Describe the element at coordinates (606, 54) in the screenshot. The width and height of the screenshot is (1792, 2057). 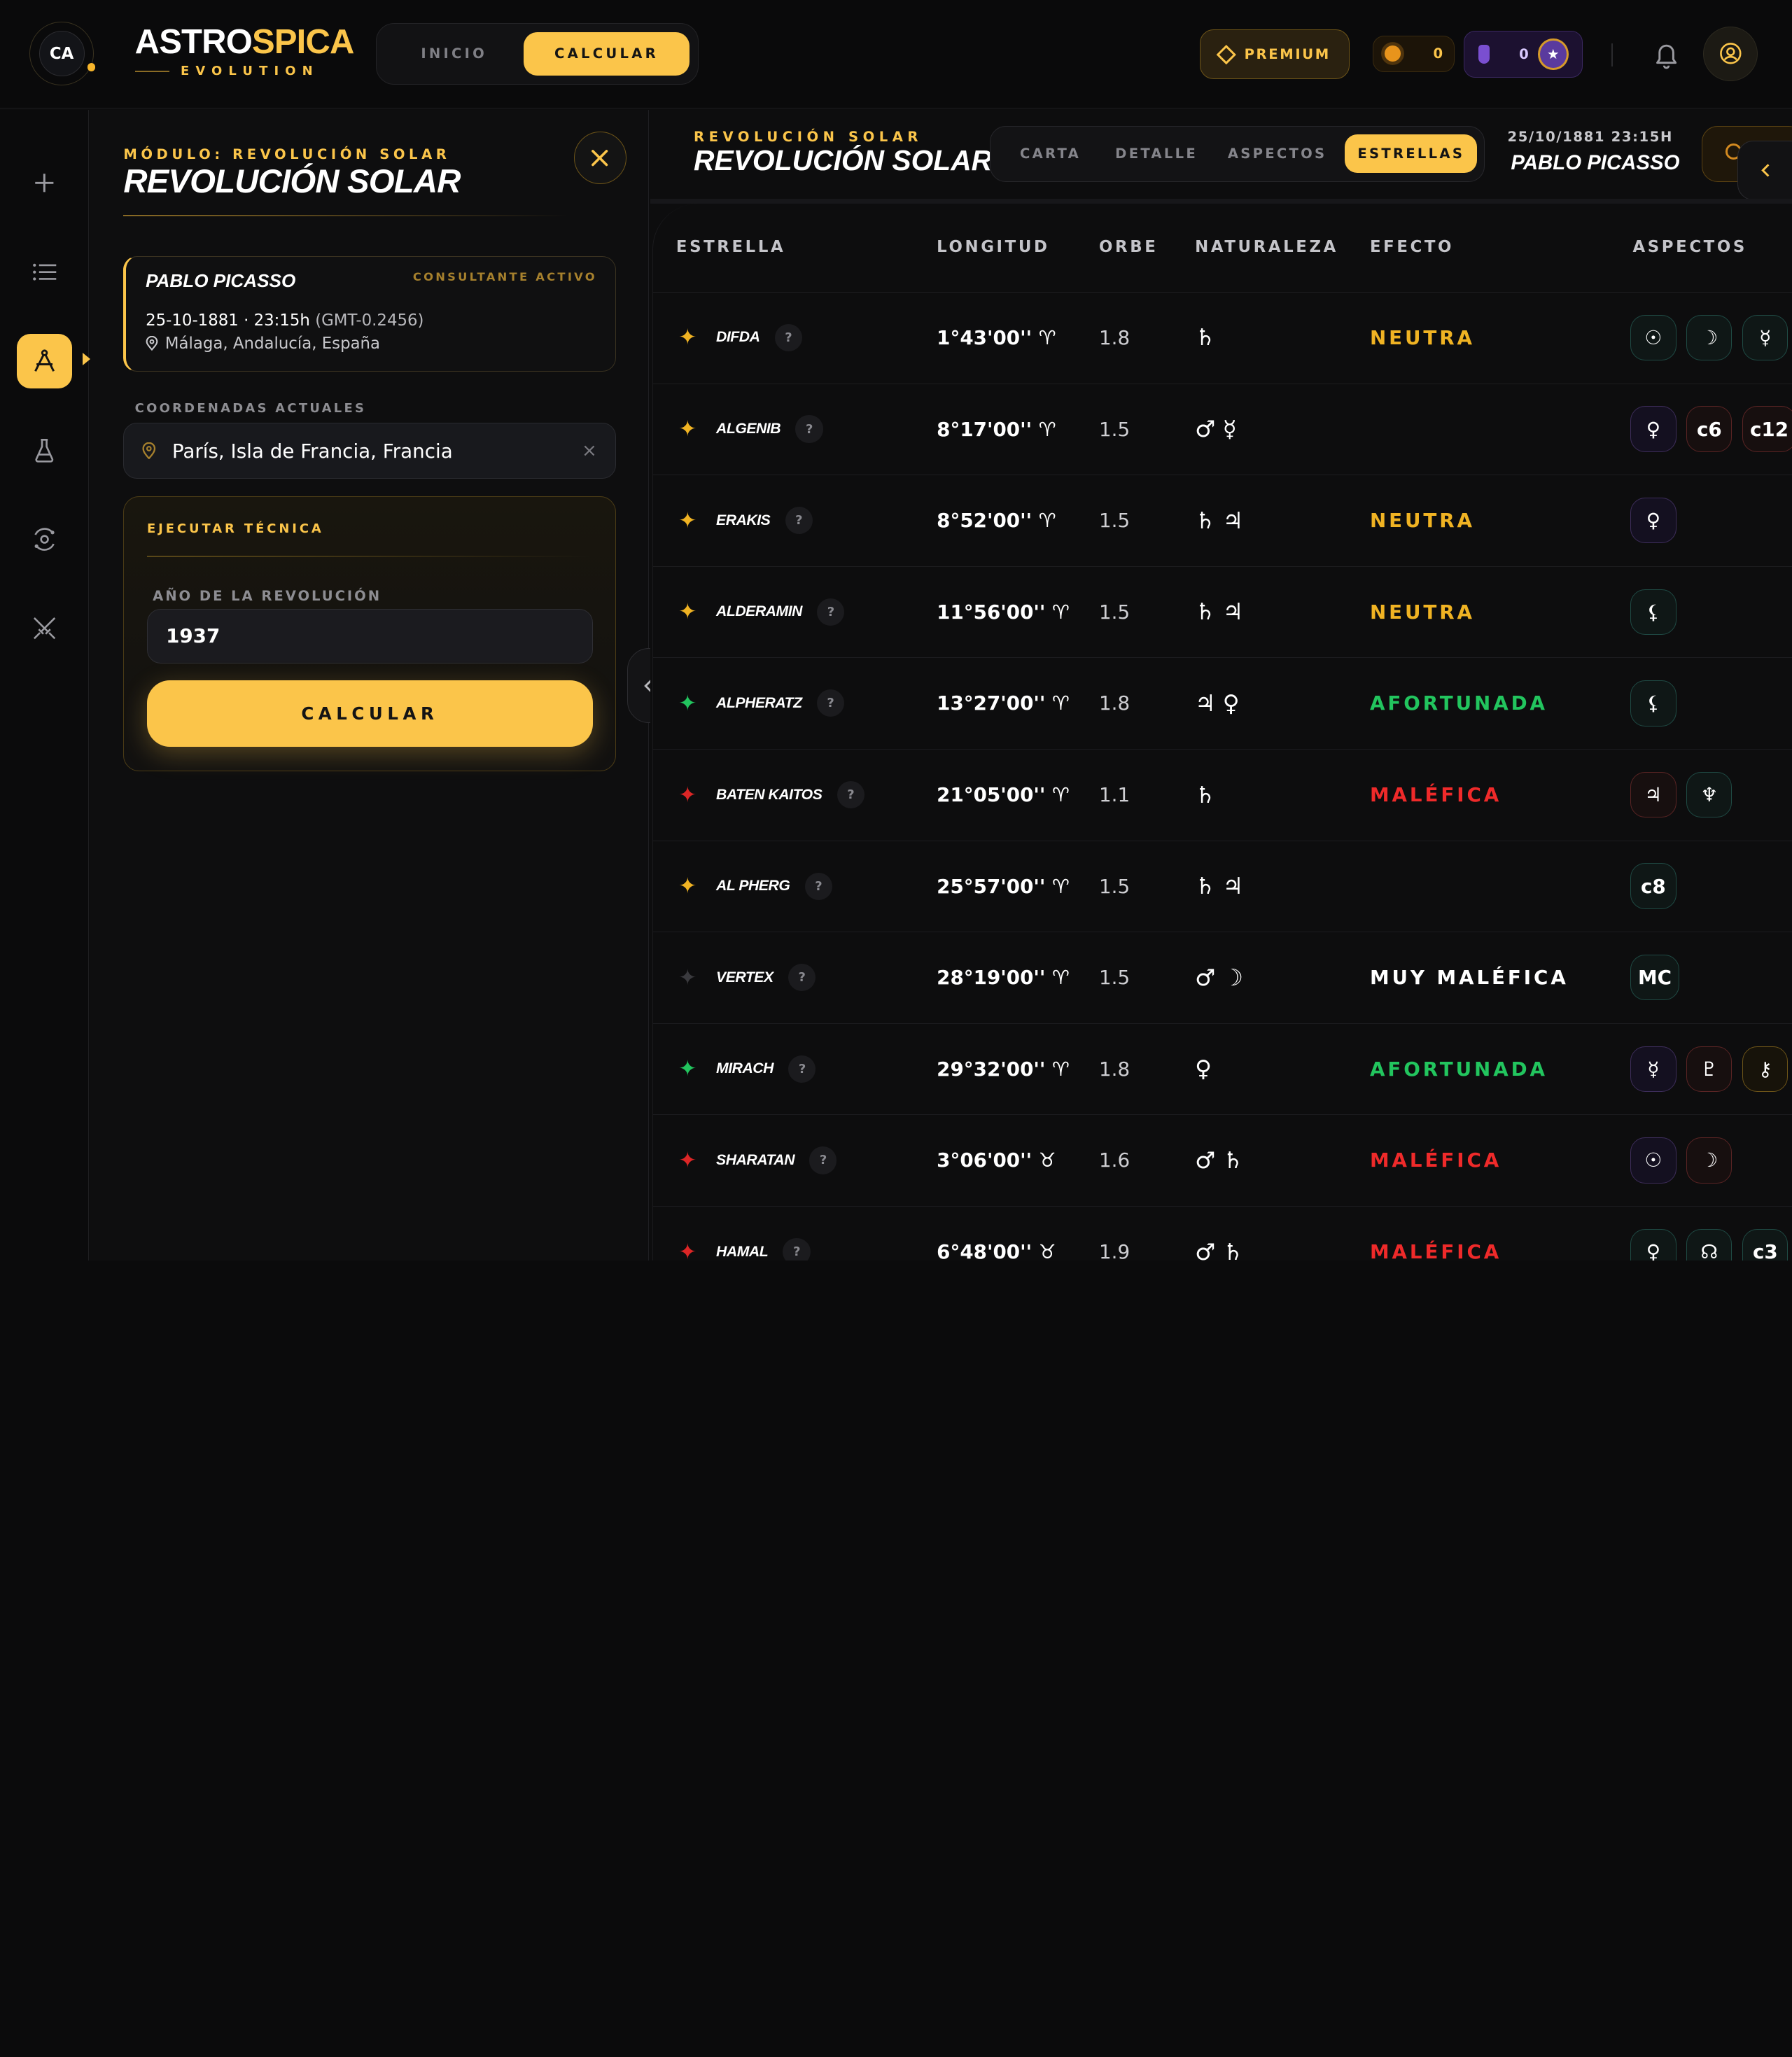
I see `nav-calcular: CALCULAR` at that location.